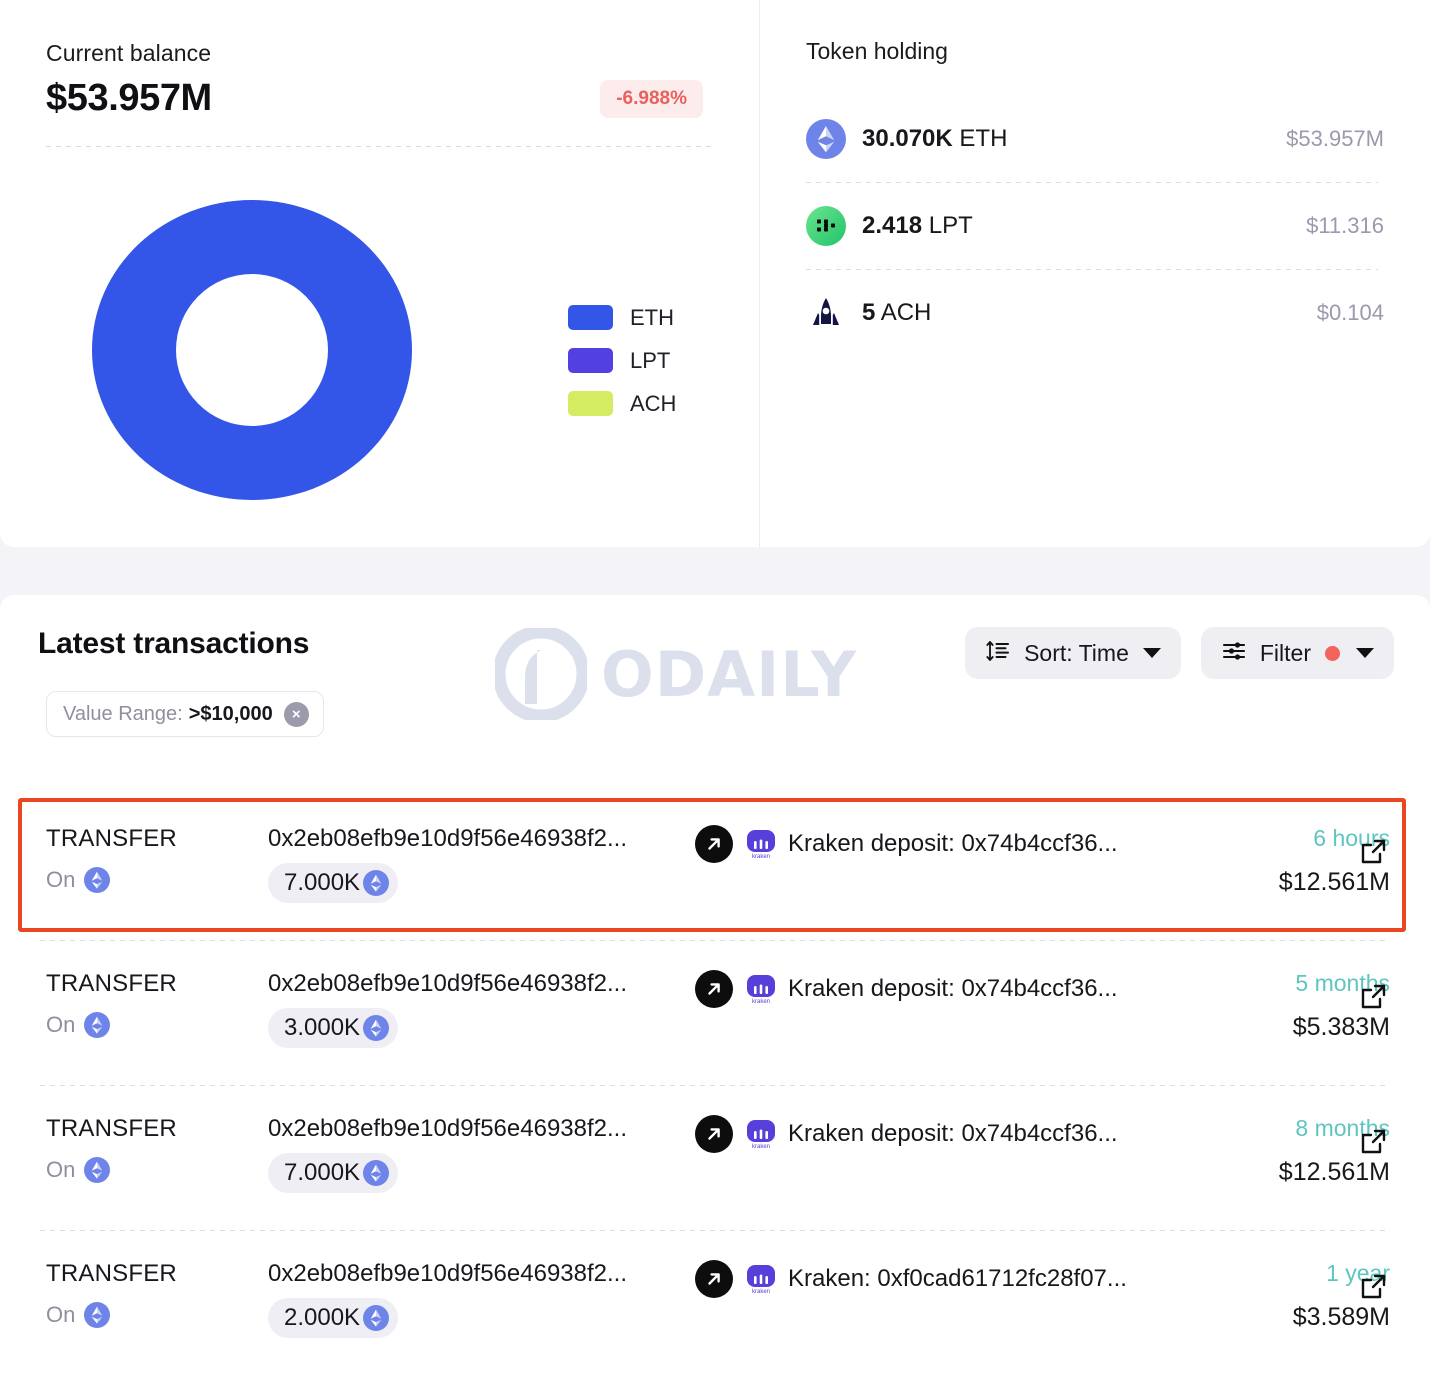 The width and height of the screenshot is (1430, 1378). I want to click on legend-item-eth: ETH, so click(622, 317).